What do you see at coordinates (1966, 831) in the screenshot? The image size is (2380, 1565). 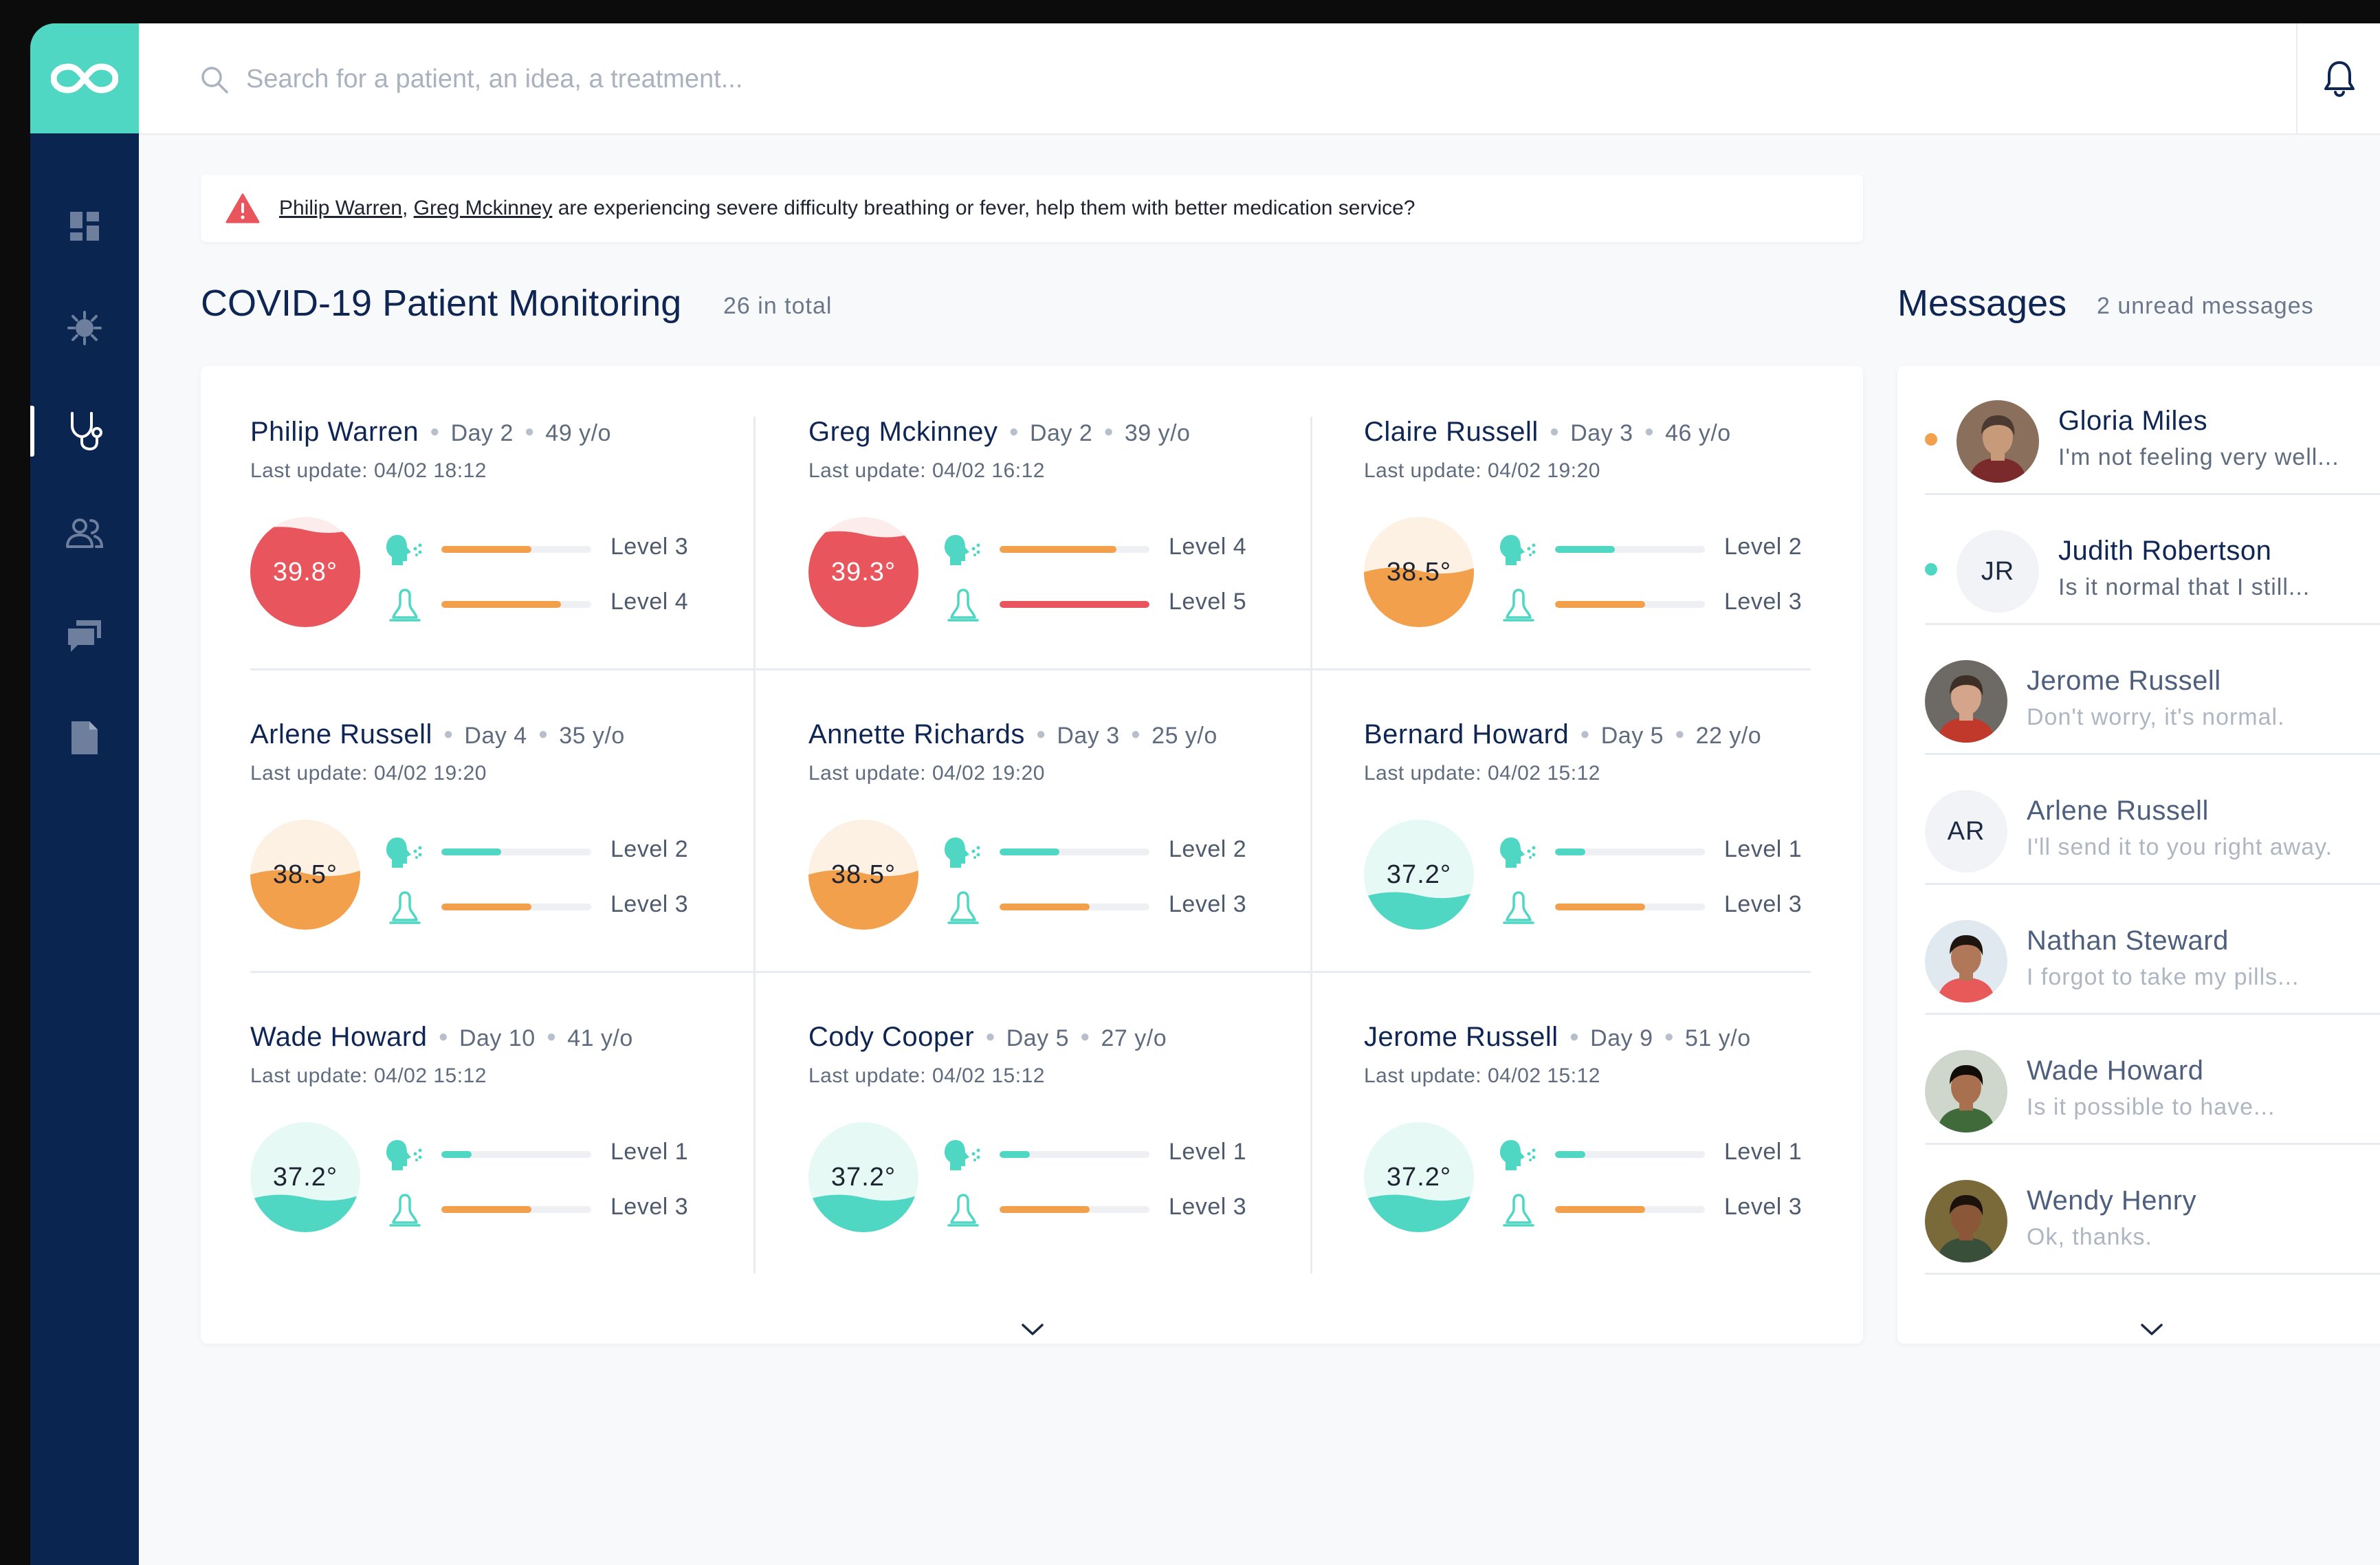 I see `avatar-initials: AR` at bounding box center [1966, 831].